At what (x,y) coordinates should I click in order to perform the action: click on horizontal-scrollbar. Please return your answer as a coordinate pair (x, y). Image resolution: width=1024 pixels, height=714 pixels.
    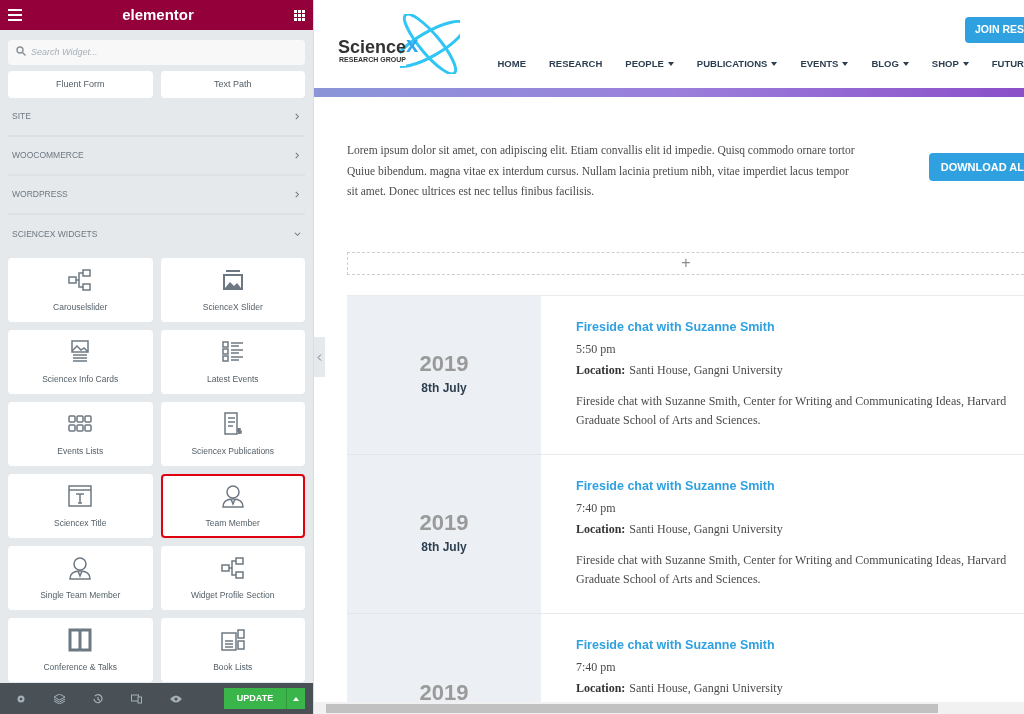
    Looking at the image, I should click on (669, 708).